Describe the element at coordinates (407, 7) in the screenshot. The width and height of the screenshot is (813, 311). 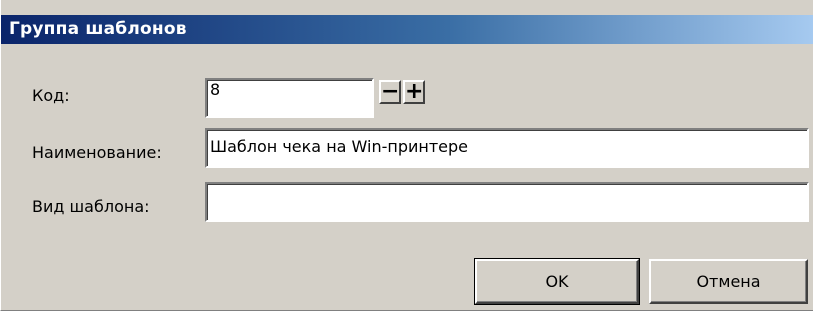
I see `window-top-edge` at that location.